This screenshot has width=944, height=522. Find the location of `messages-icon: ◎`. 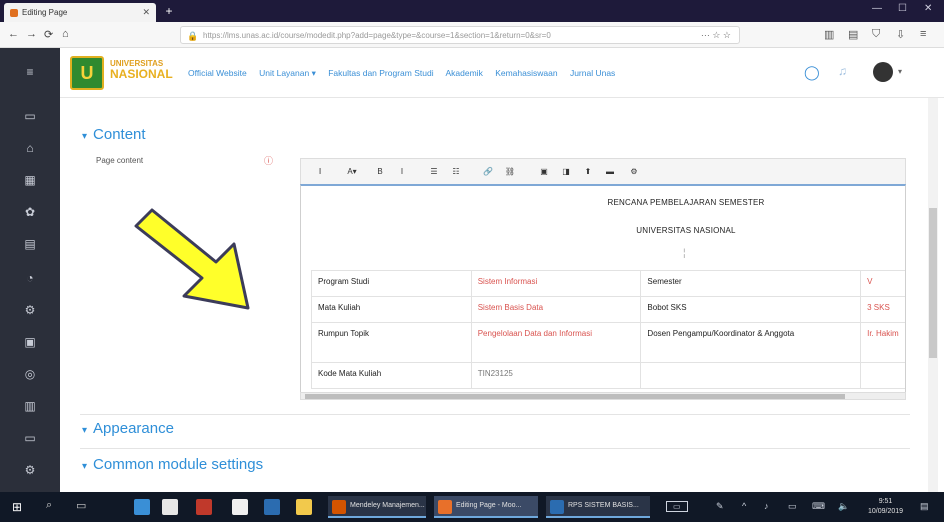

messages-icon: ◎ is located at coordinates (30, 374).